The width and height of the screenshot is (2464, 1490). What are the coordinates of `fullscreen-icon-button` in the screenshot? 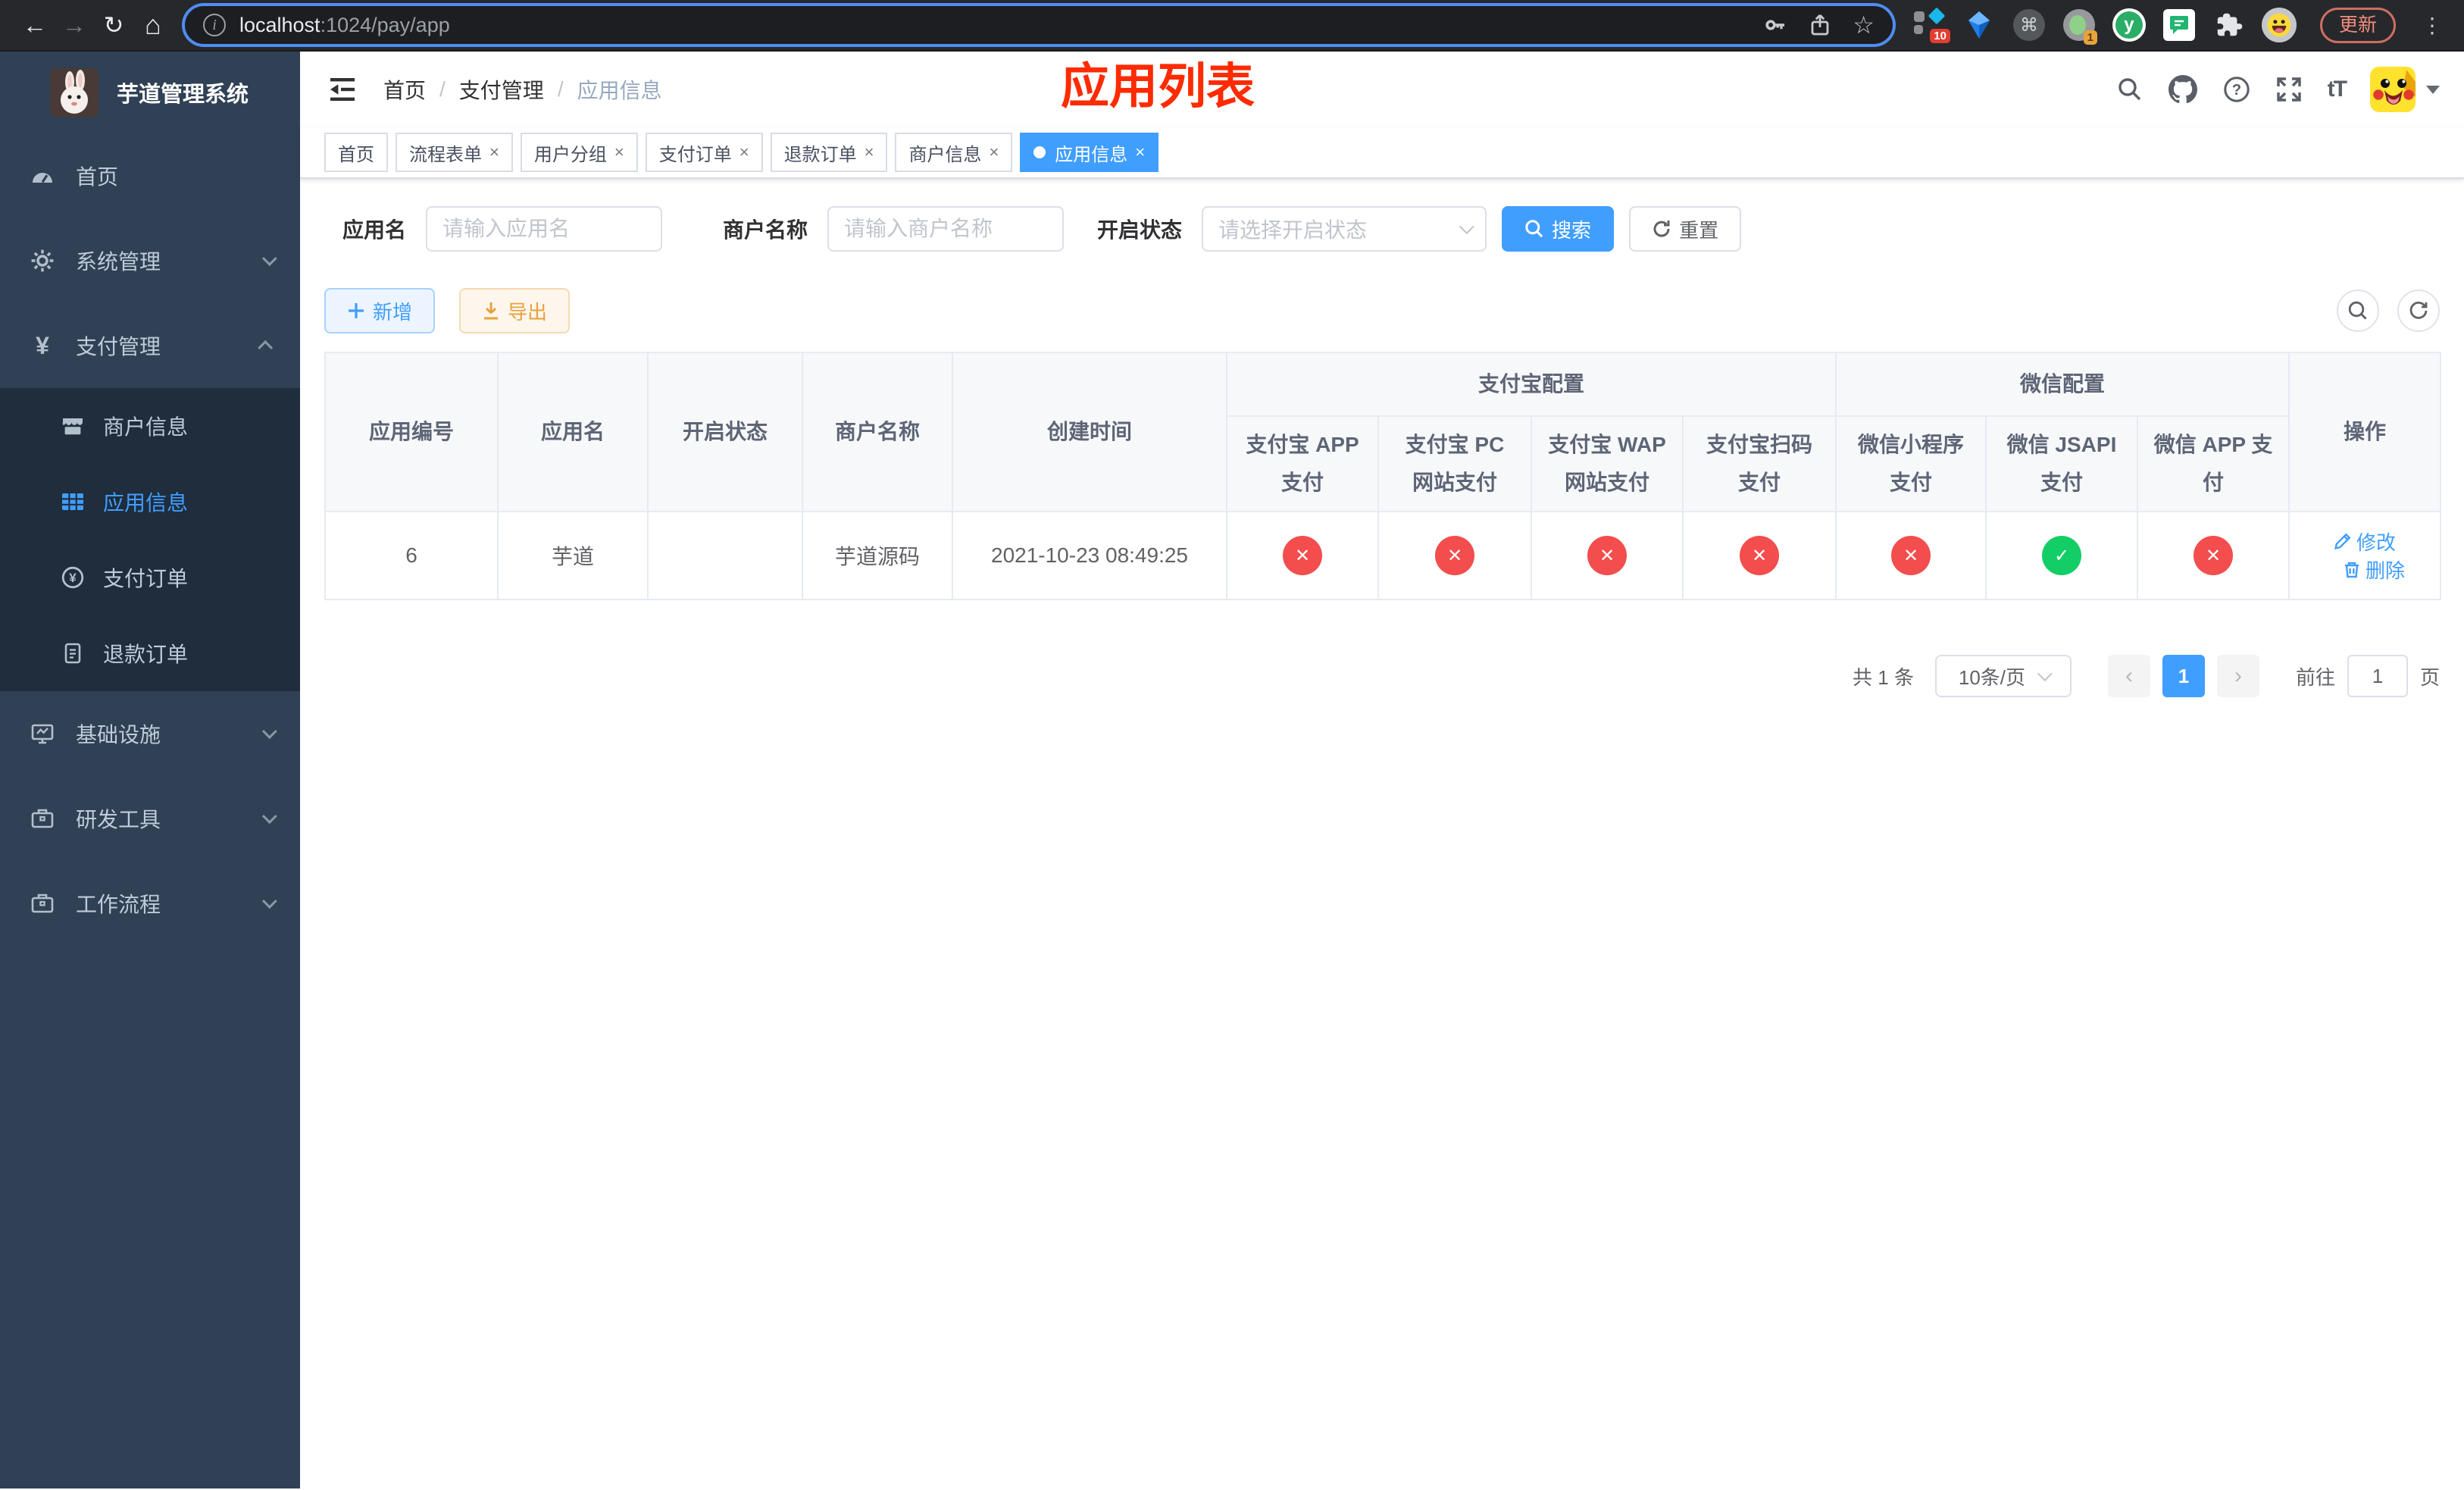 It's located at (2289, 89).